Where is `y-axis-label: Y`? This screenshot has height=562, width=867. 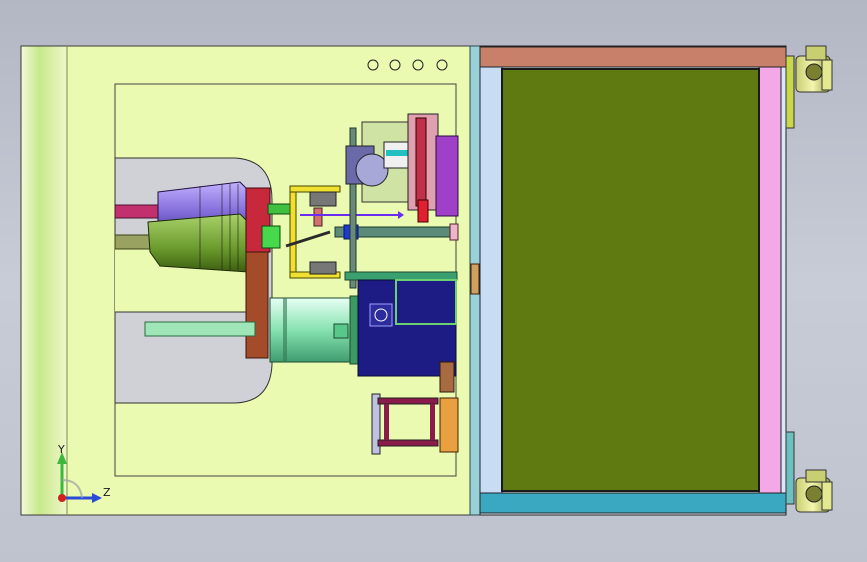 y-axis-label: Y is located at coordinates (61, 449).